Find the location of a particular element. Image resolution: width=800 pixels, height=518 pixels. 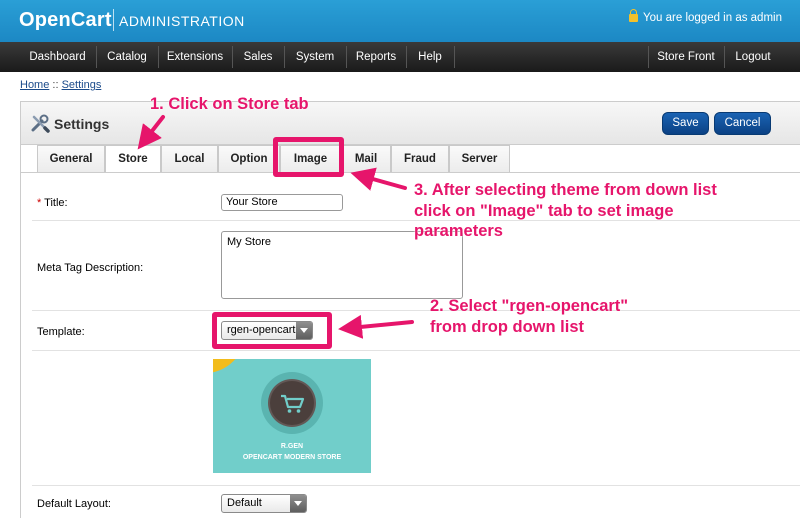

nav-system: System is located at coordinates (315, 57).